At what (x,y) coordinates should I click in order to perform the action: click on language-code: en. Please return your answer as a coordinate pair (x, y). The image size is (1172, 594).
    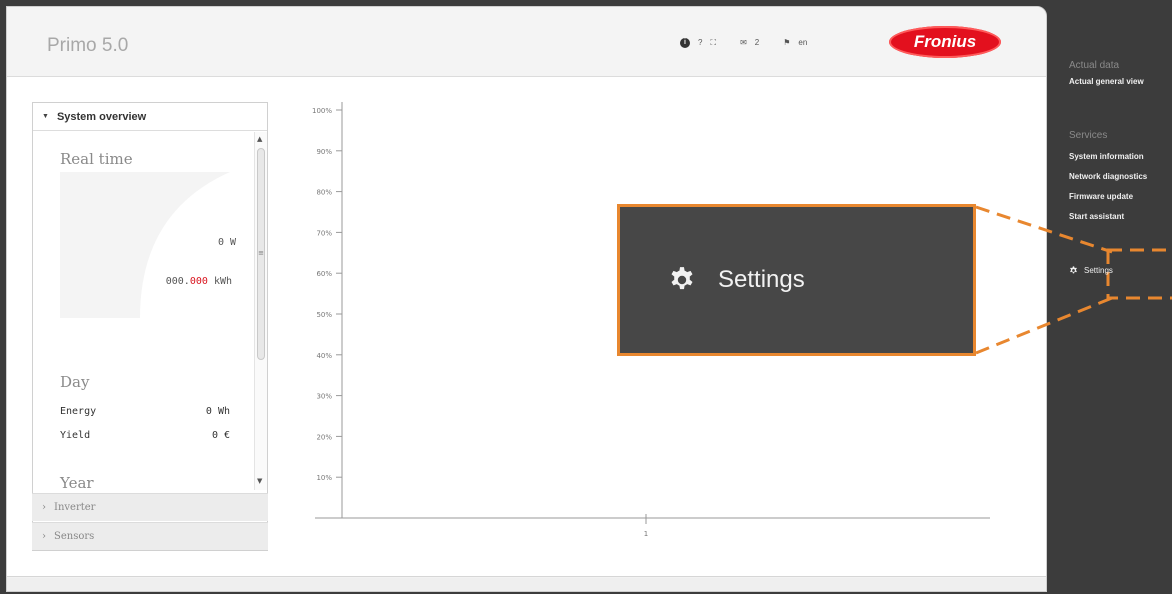
    Looking at the image, I should click on (802, 43).